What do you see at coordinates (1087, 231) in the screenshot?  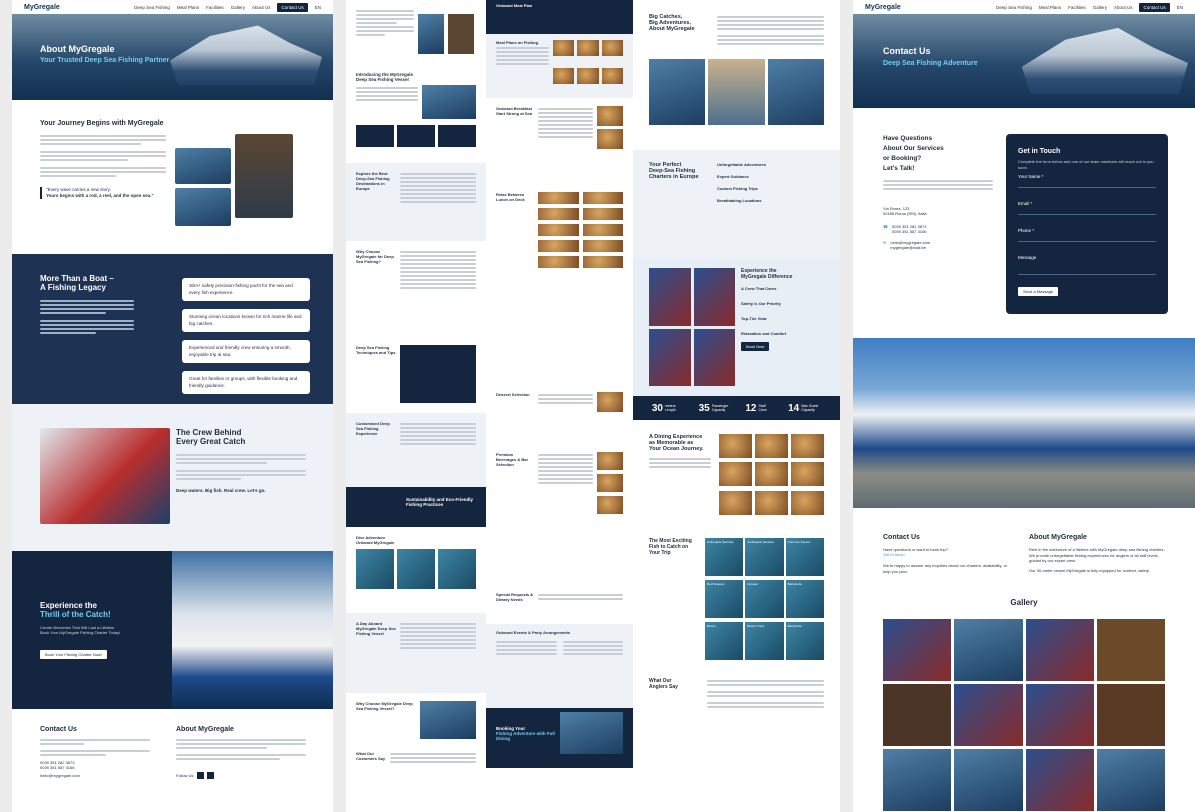 I see `phone-field: Phone *` at bounding box center [1087, 231].